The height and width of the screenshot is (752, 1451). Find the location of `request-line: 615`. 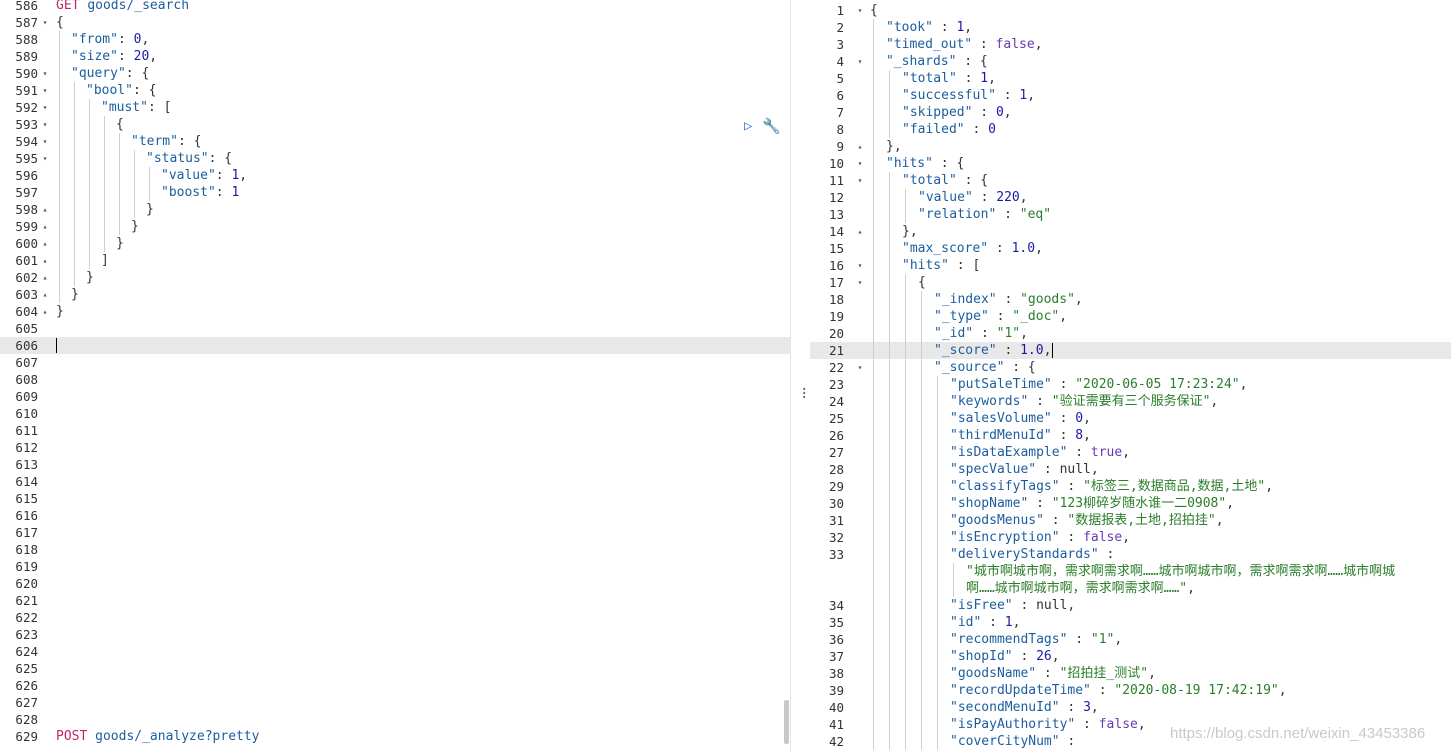

request-line: 615 is located at coordinates (395, 498).